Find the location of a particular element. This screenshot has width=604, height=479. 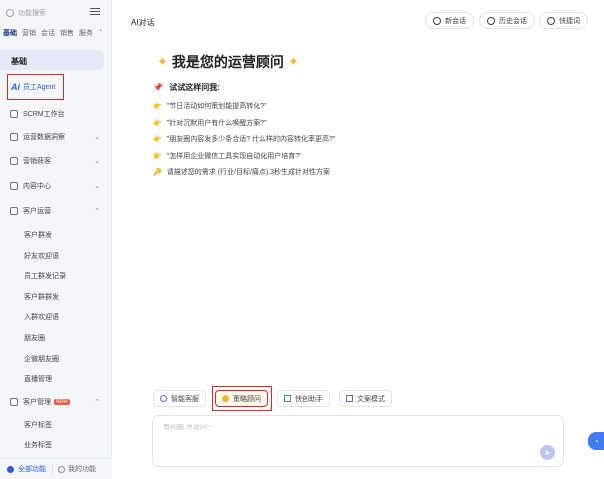

sidebar-subitem: 业务标签 is located at coordinates (38, 445).